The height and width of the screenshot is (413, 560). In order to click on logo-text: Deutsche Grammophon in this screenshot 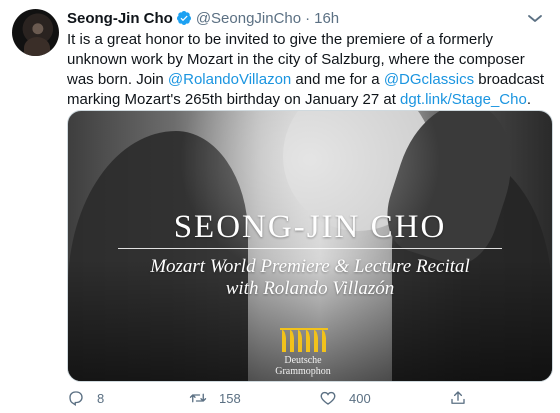, I will do `click(303, 366)`.